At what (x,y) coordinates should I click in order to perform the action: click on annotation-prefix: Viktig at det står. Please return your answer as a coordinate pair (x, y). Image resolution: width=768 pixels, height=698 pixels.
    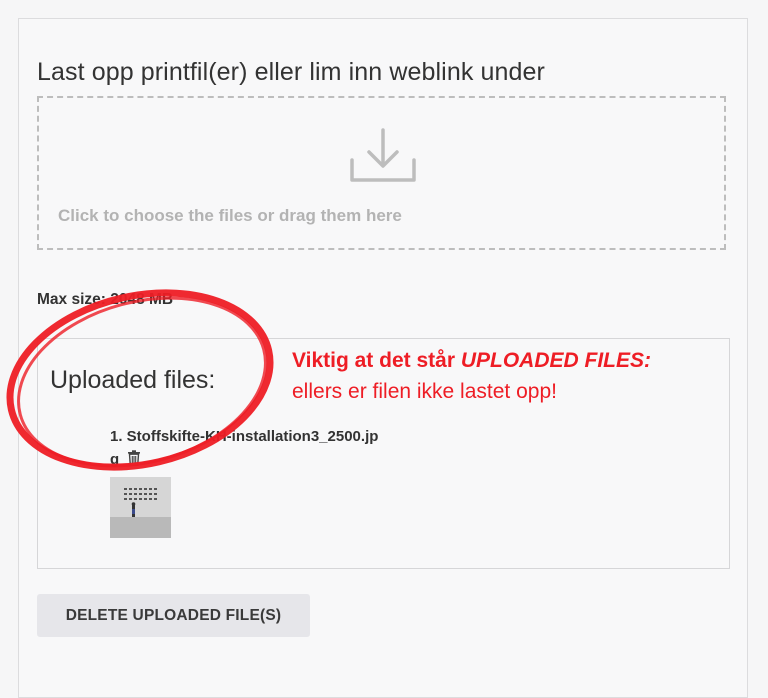
    Looking at the image, I should click on (376, 360).